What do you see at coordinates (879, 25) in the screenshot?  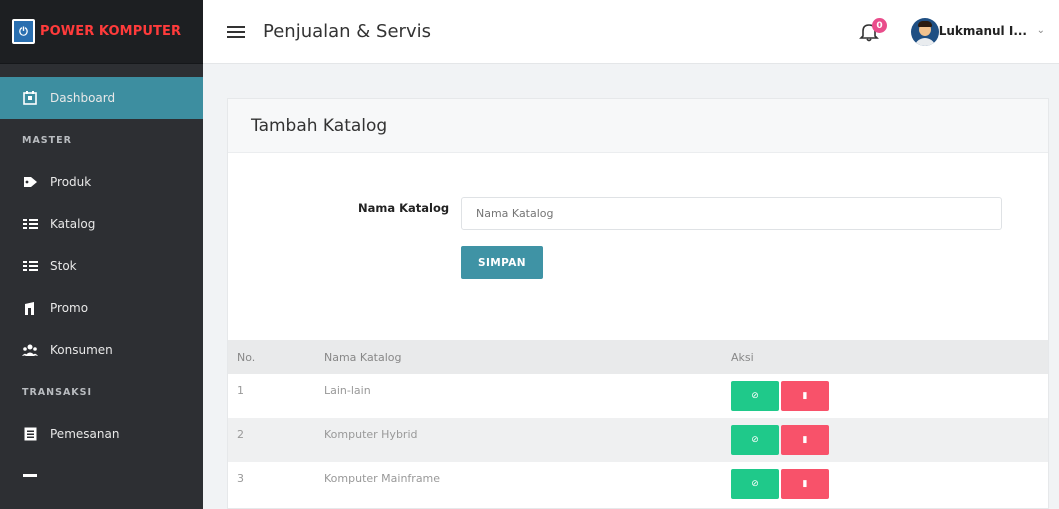 I see `notification-badge: 0` at bounding box center [879, 25].